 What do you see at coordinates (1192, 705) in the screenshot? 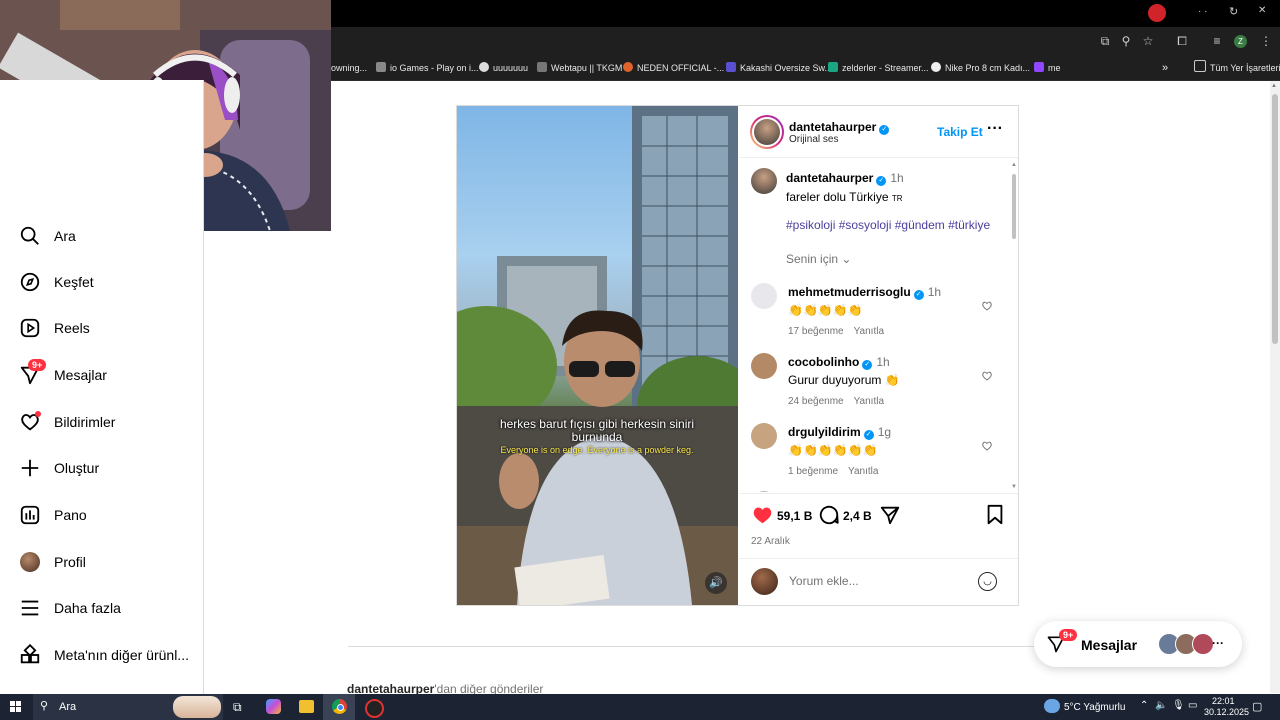
I see `network-icon: ▭` at bounding box center [1192, 705].